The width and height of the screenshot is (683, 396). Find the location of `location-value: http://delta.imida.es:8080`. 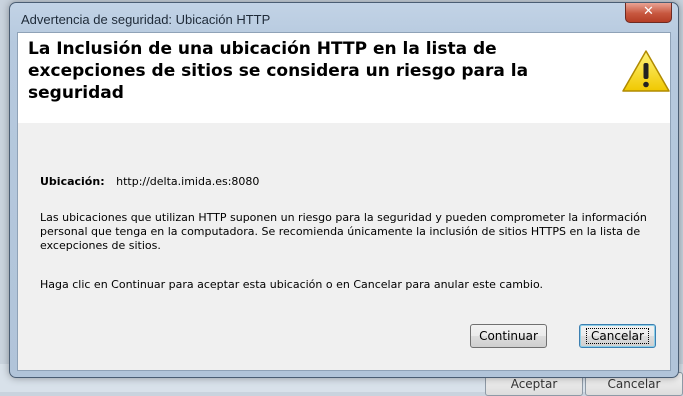

location-value: http://delta.imida.es:8080 is located at coordinates (188, 181).